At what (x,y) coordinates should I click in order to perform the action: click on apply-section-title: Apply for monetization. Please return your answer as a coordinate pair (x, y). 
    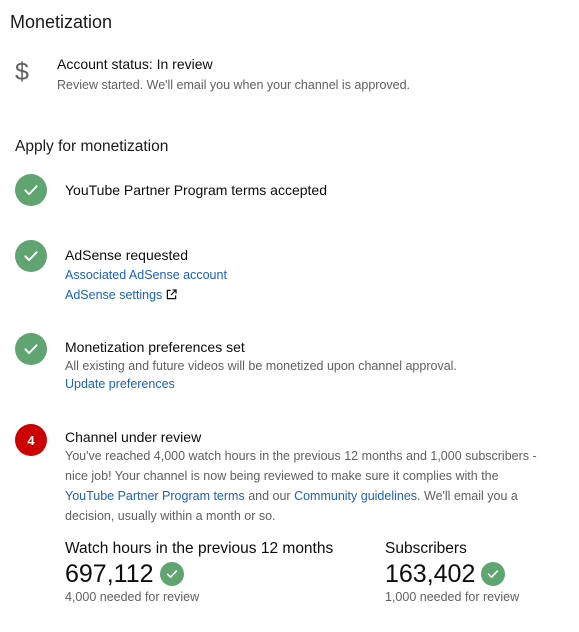
    Looking at the image, I should click on (92, 146).